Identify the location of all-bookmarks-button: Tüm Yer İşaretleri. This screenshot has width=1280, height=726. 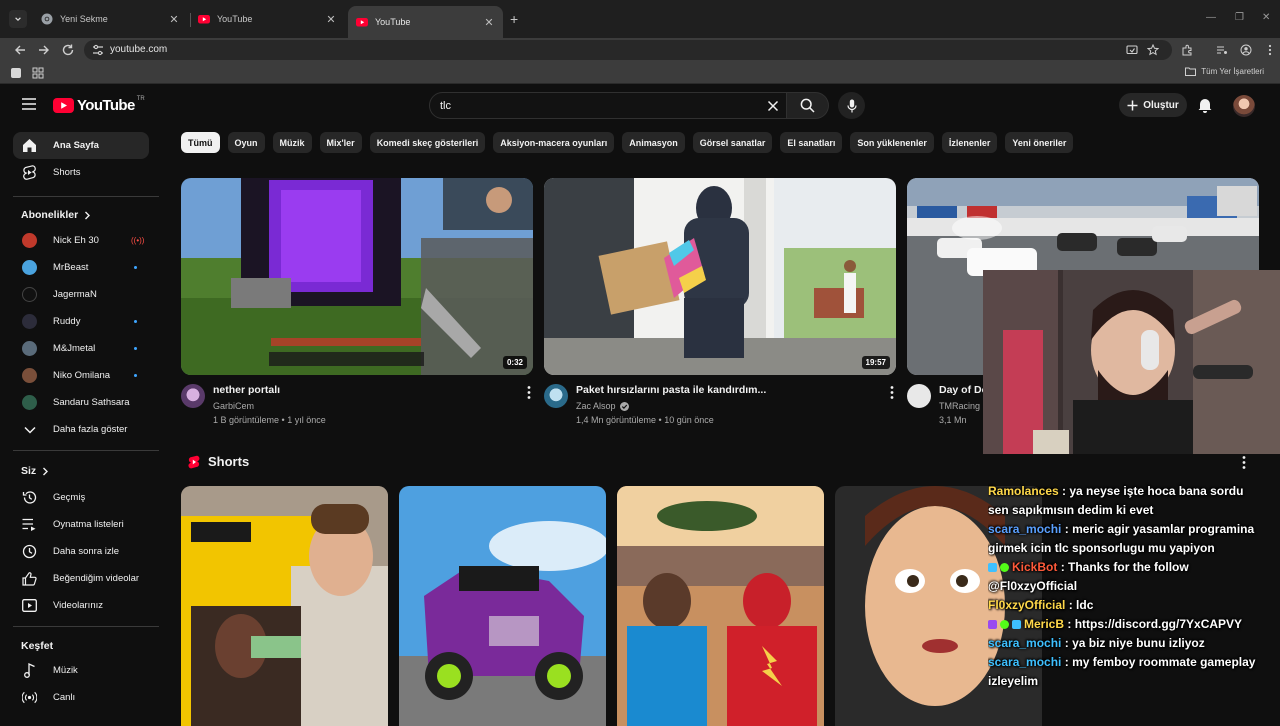
(1224, 71).